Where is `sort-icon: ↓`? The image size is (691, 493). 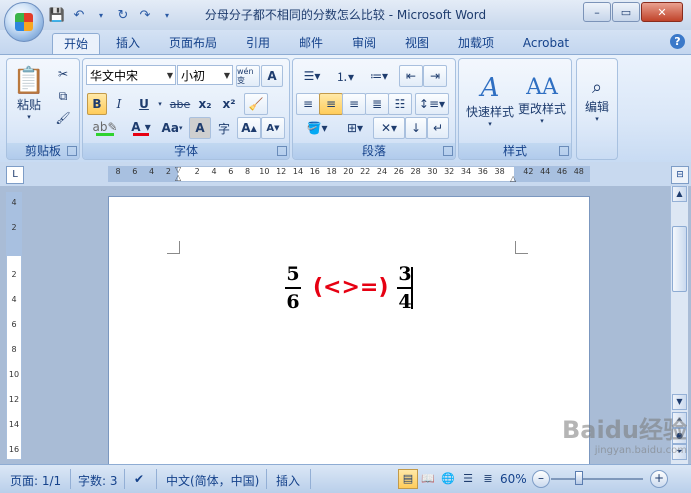
sort-icon: ↓ is located at coordinates (416, 128).